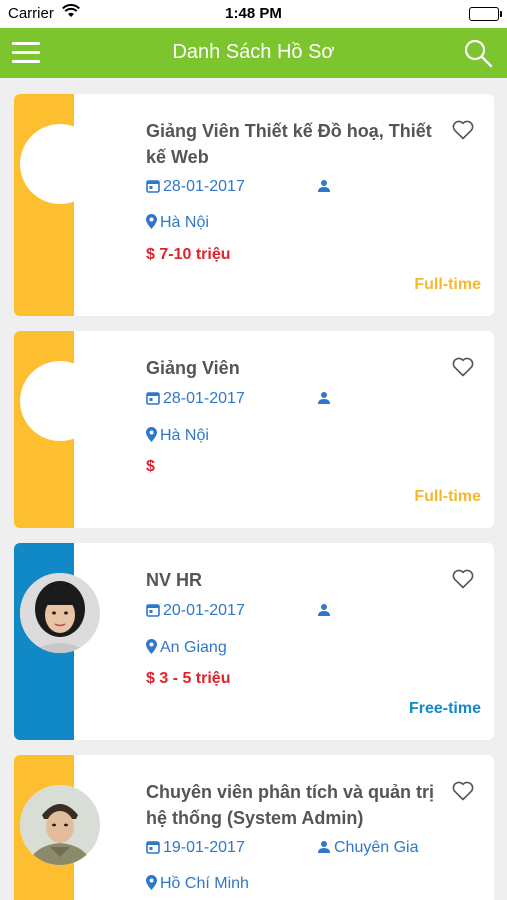 The height and width of the screenshot is (900, 507). Describe the element at coordinates (204, 883) in the screenshot. I see `location-text: Hồ Chí Minh` at that location.